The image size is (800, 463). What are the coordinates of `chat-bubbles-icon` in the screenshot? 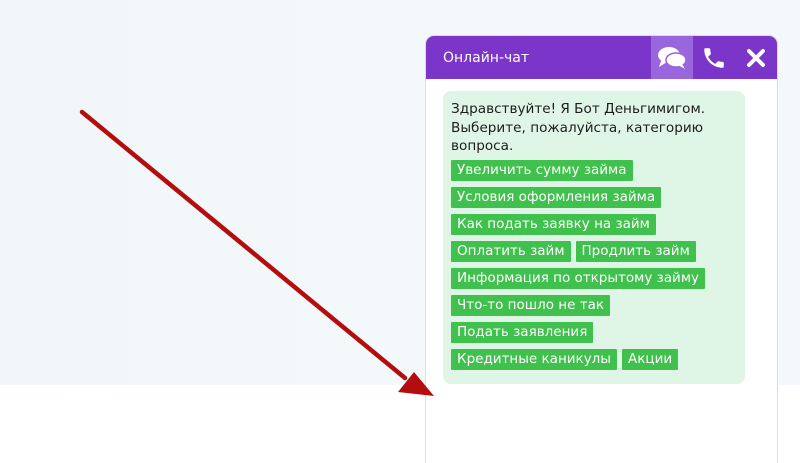 It's located at (672, 57).